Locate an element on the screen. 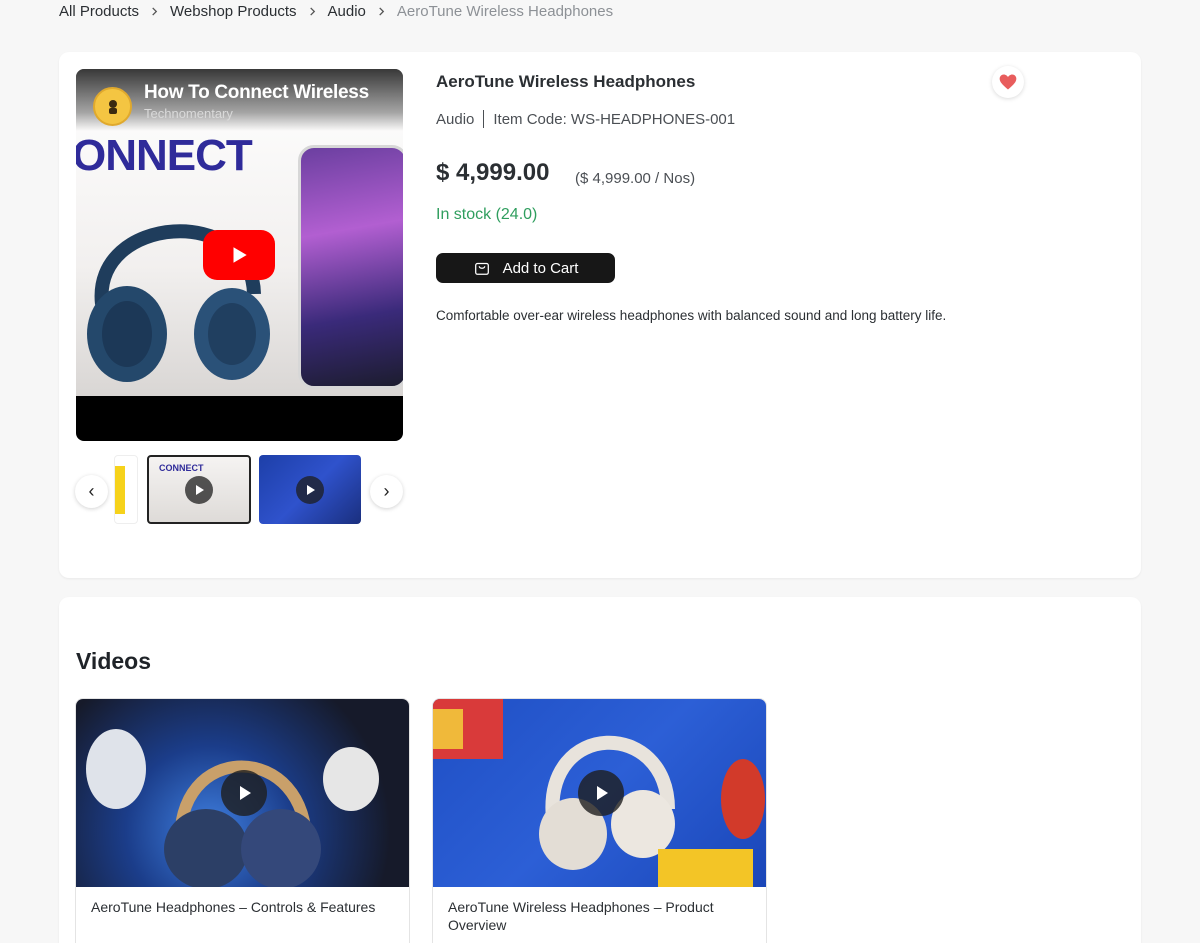 The height and width of the screenshot is (943, 1200). shopping-bag-icon is located at coordinates (481, 268).